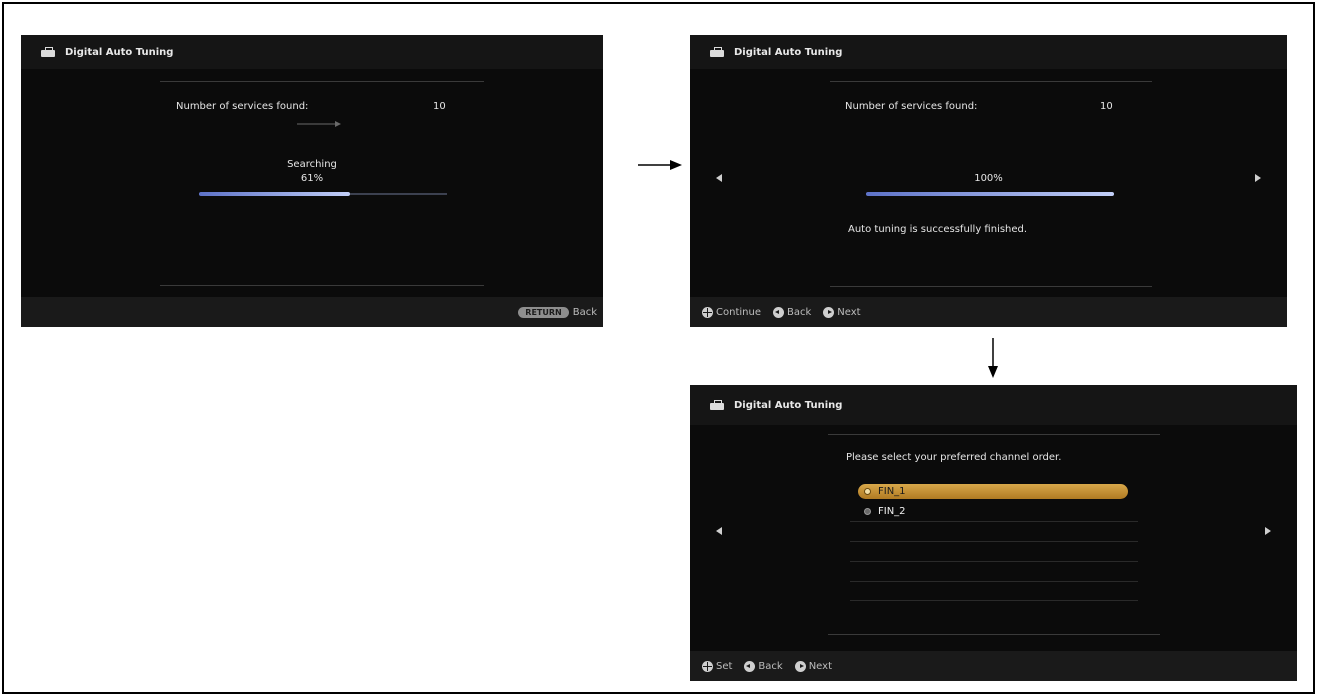 This screenshot has height=698, width=1319. Describe the element at coordinates (738, 312) in the screenshot. I see `continue-label: Continue` at that location.